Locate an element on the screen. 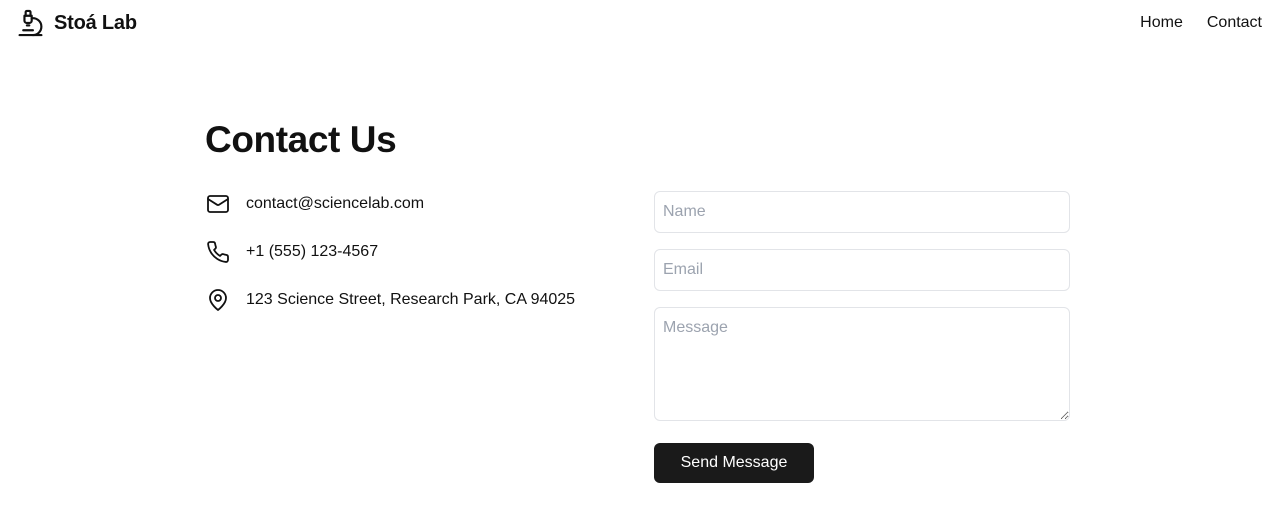 The width and height of the screenshot is (1276, 531). nav-home-link: Home is located at coordinates (1161, 23).